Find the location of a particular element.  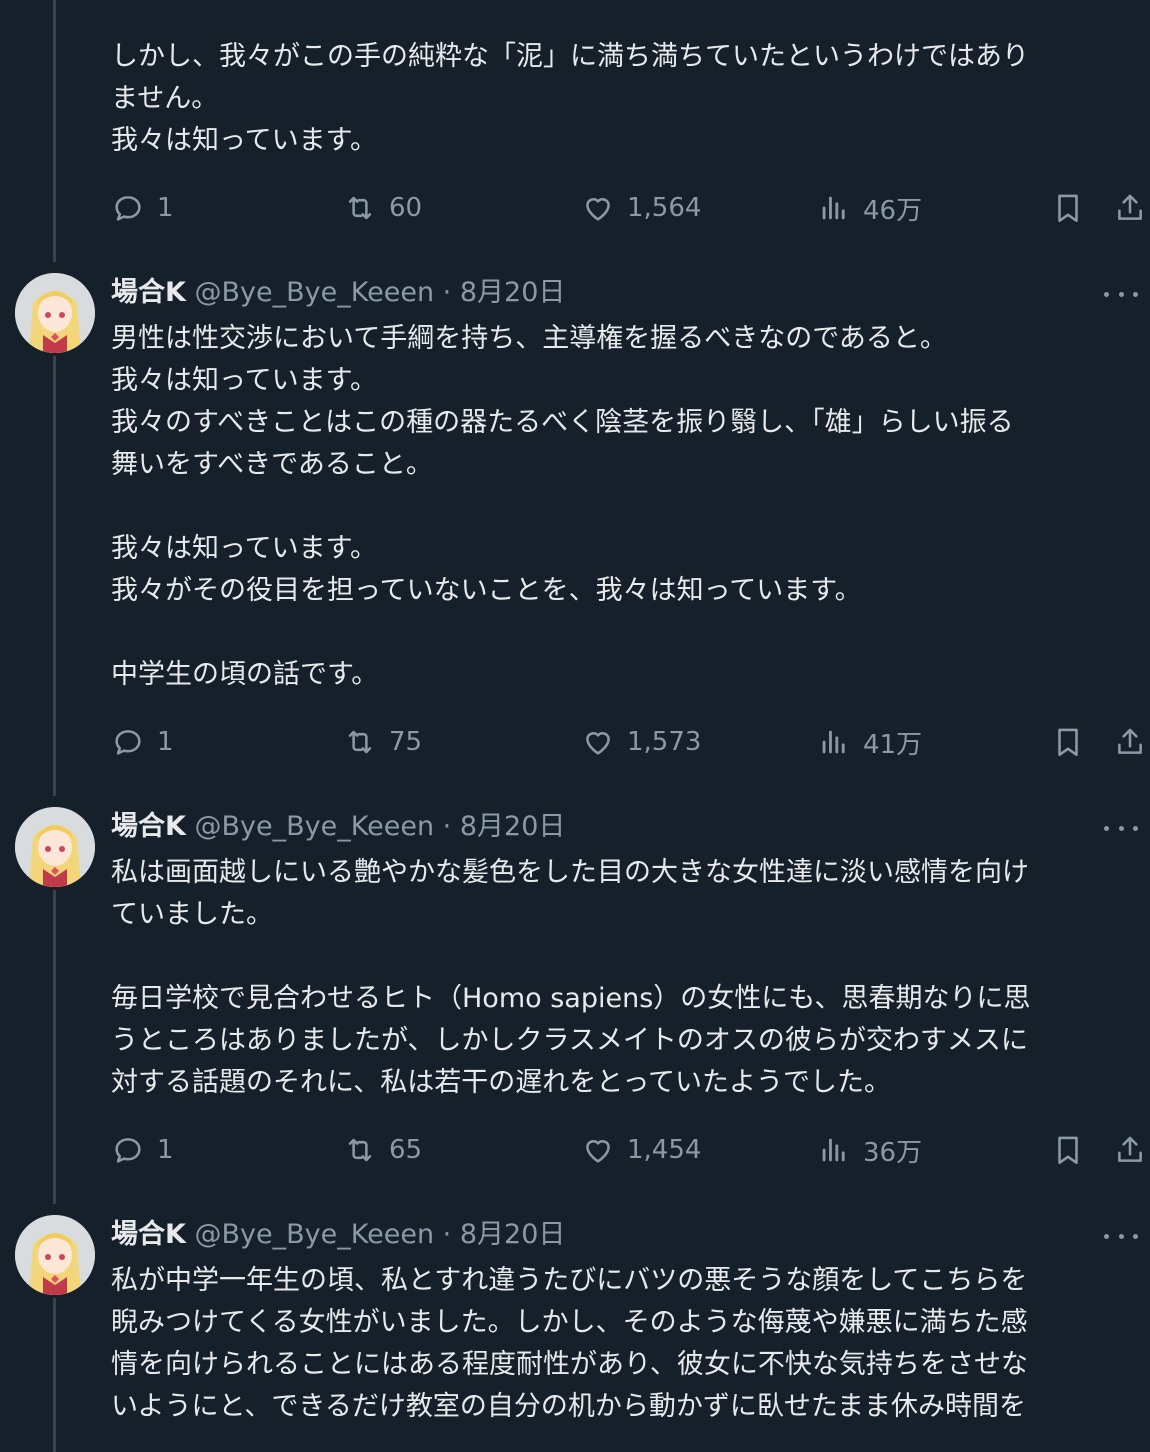

tweet-actions: 1 60 1,564 46万 is located at coordinates (628, 208).